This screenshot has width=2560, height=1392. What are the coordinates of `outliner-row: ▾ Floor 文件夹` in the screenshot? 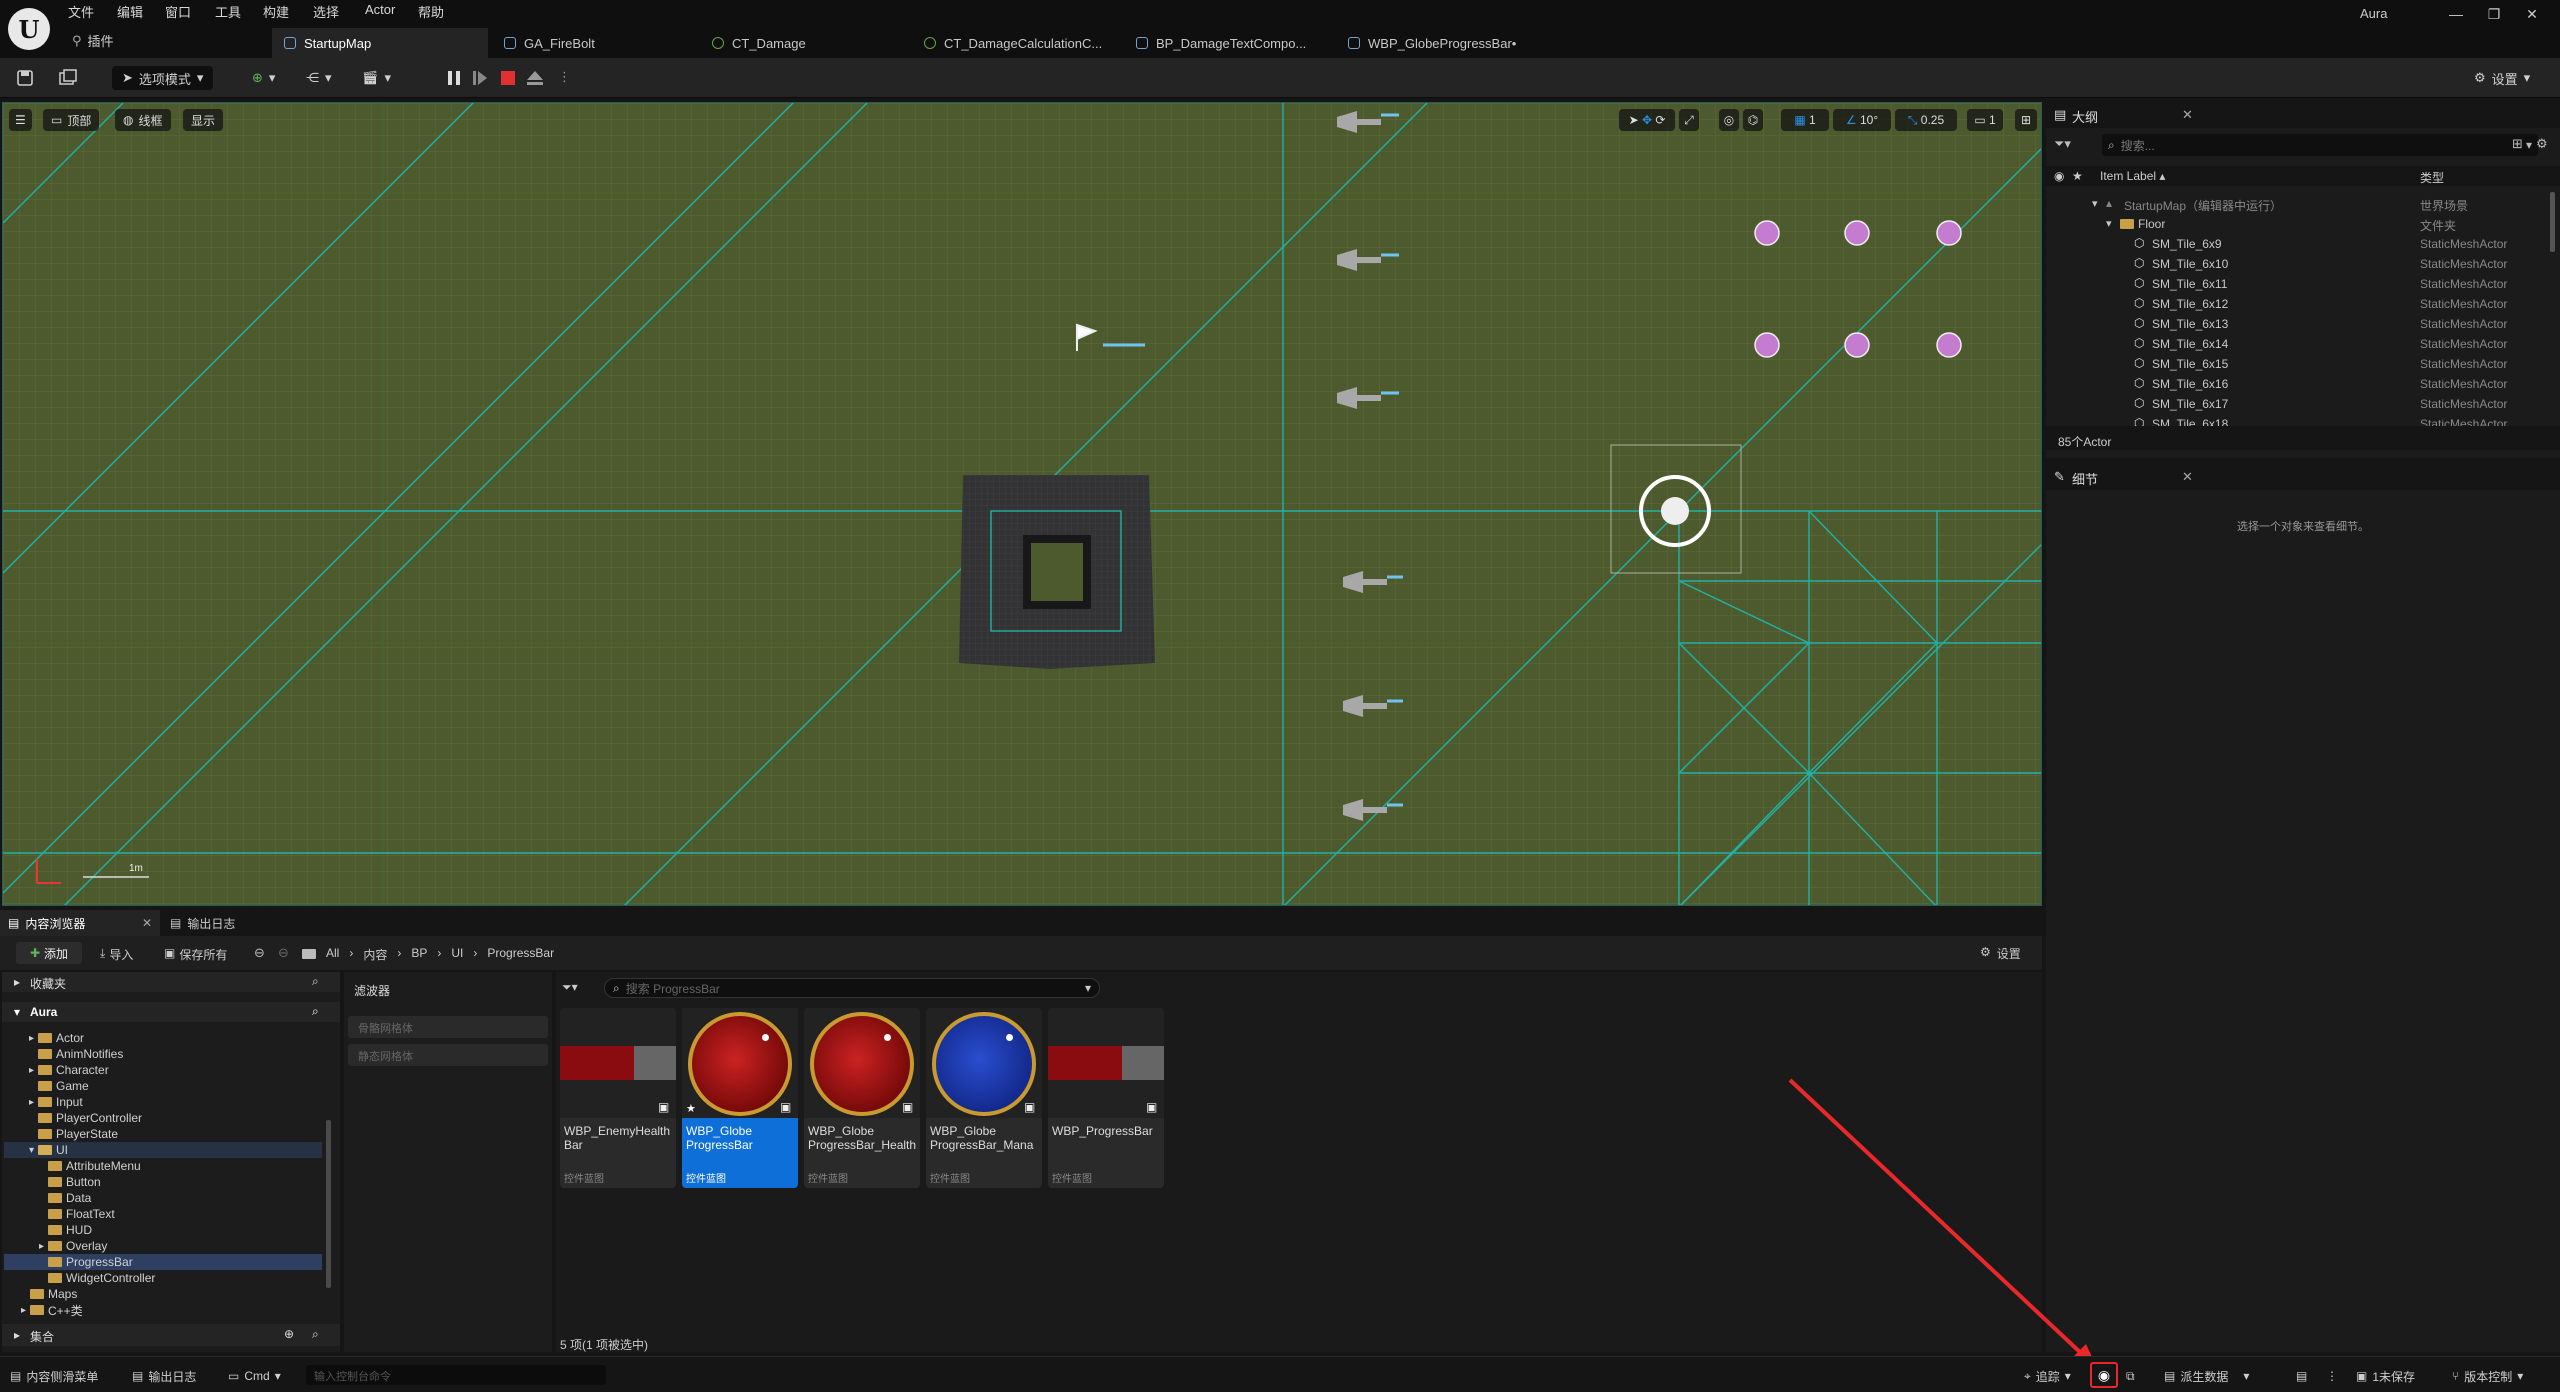 It's located at (2303, 224).